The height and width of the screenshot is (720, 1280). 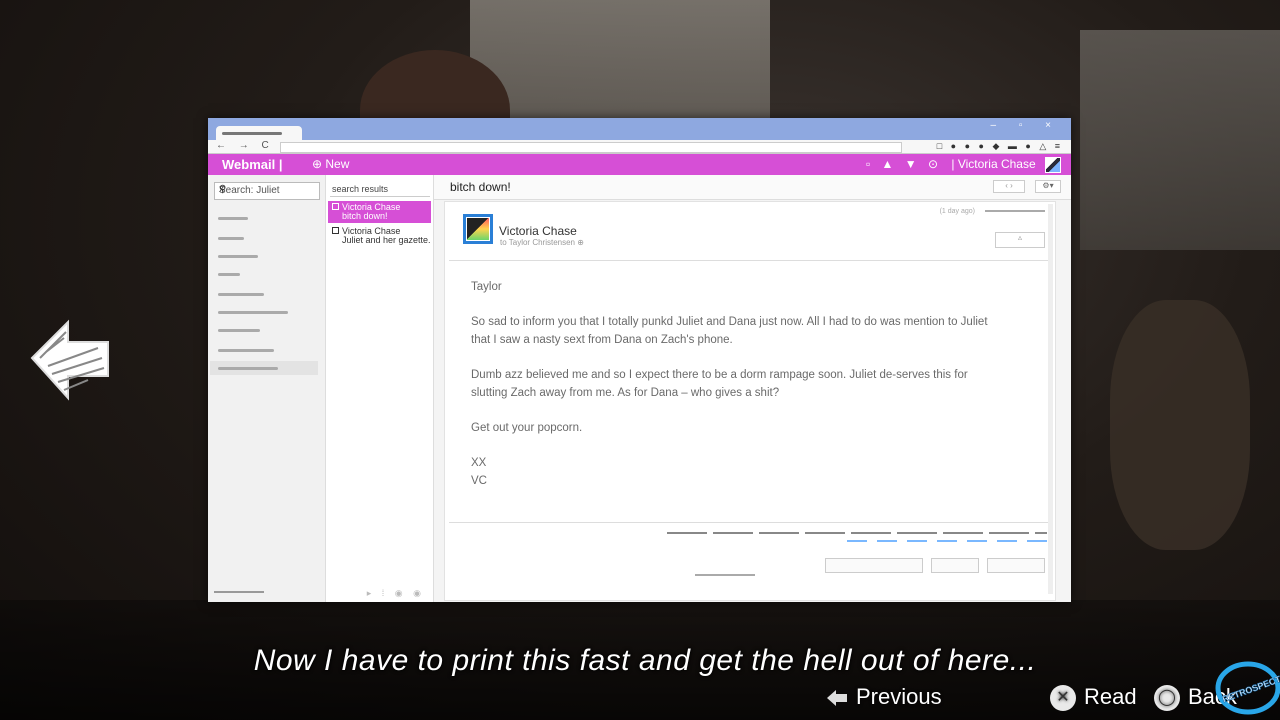 I want to click on reply-all-button, so click(x=874, y=565).